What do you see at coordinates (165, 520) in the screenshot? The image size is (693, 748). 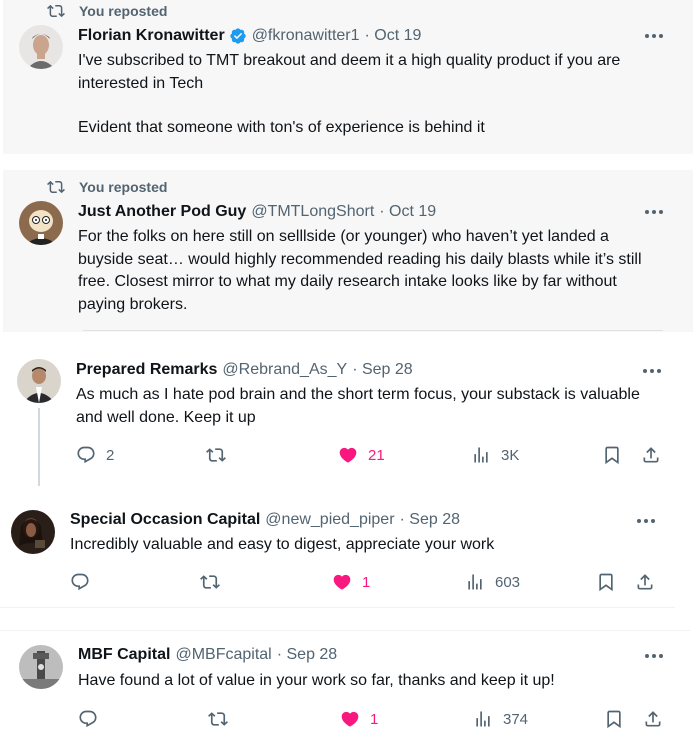 I see `author-name: Special Occasion Capital` at bounding box center [165, 520].